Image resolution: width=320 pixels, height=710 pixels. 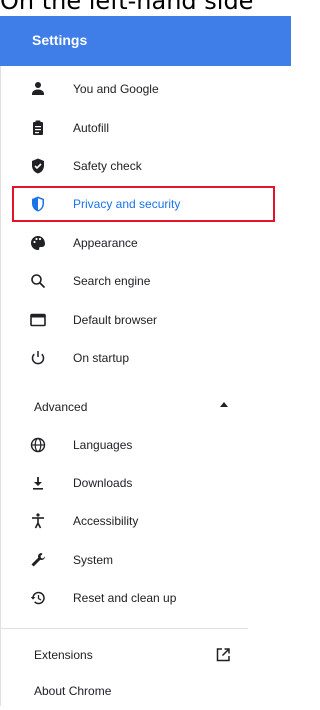 What do you see at coordinates (60, 407) in the screenshot?
I see `advanced-section-toggle: Advanced` at bounding box center [60, 407].